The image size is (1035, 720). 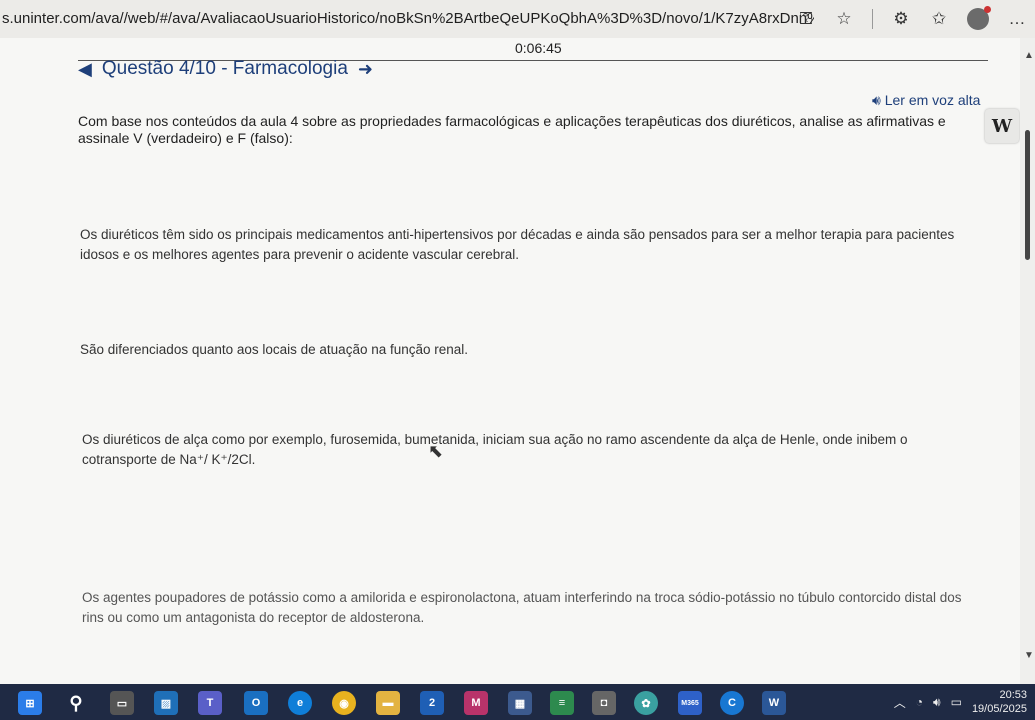 I want to click on page-scrollbar: ▲ ▼, so click(x=1027, y=361).